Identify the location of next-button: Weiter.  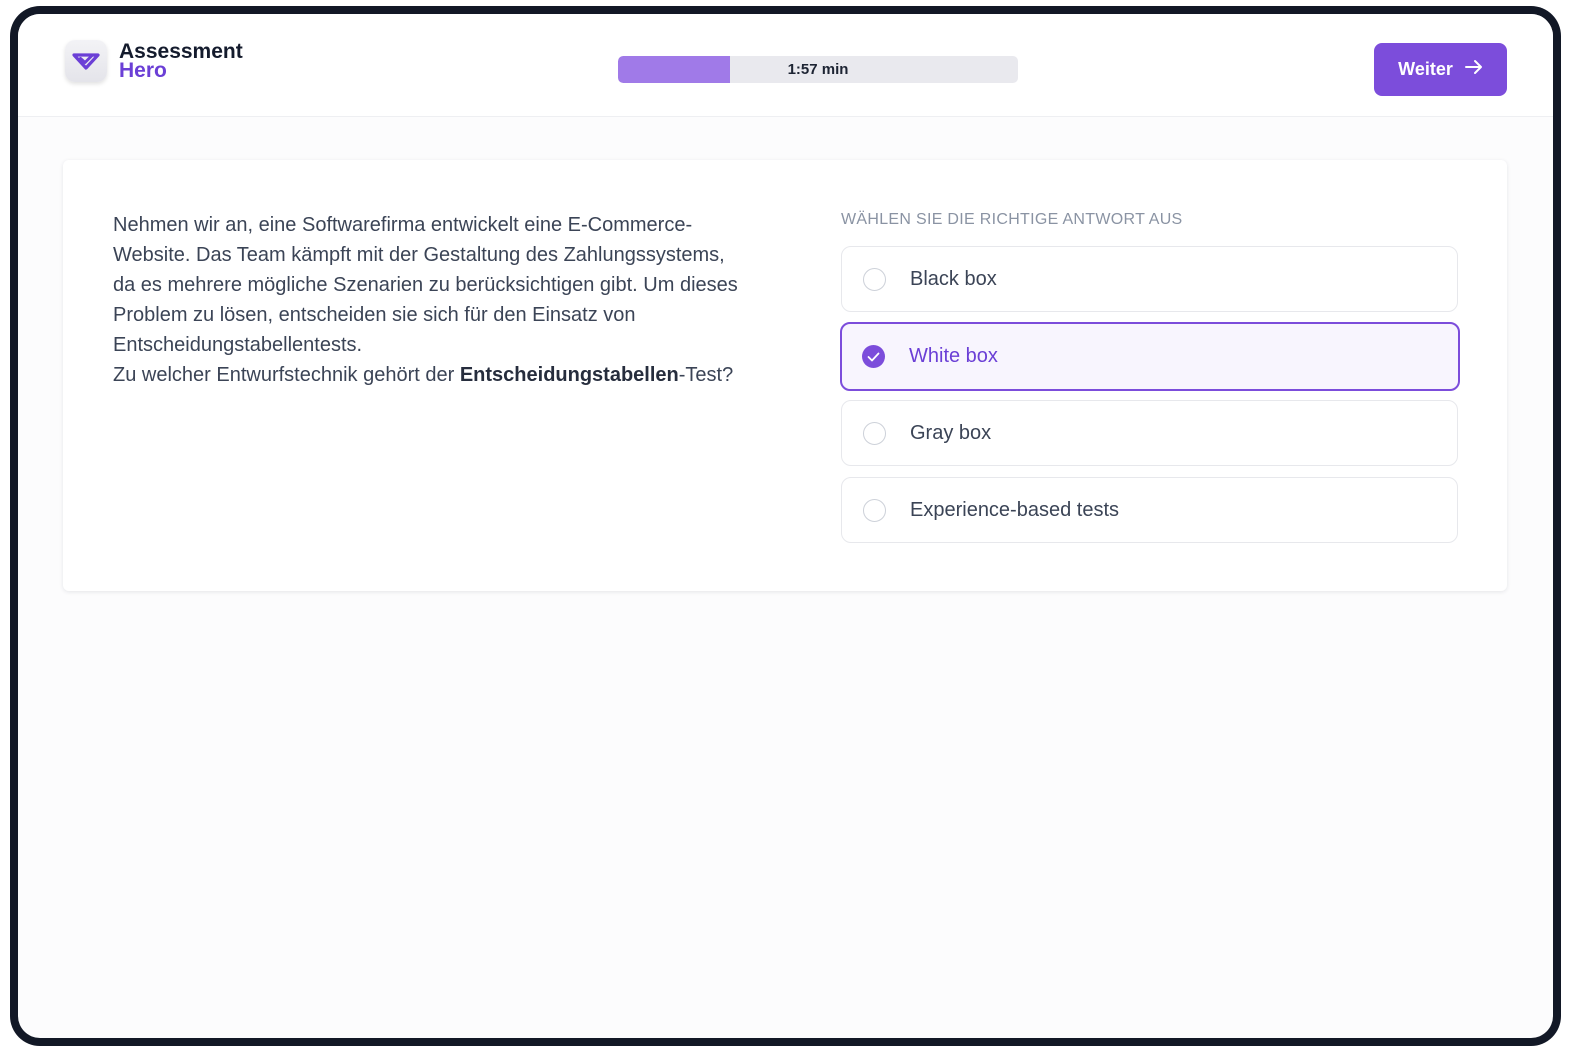
(1440, 69).